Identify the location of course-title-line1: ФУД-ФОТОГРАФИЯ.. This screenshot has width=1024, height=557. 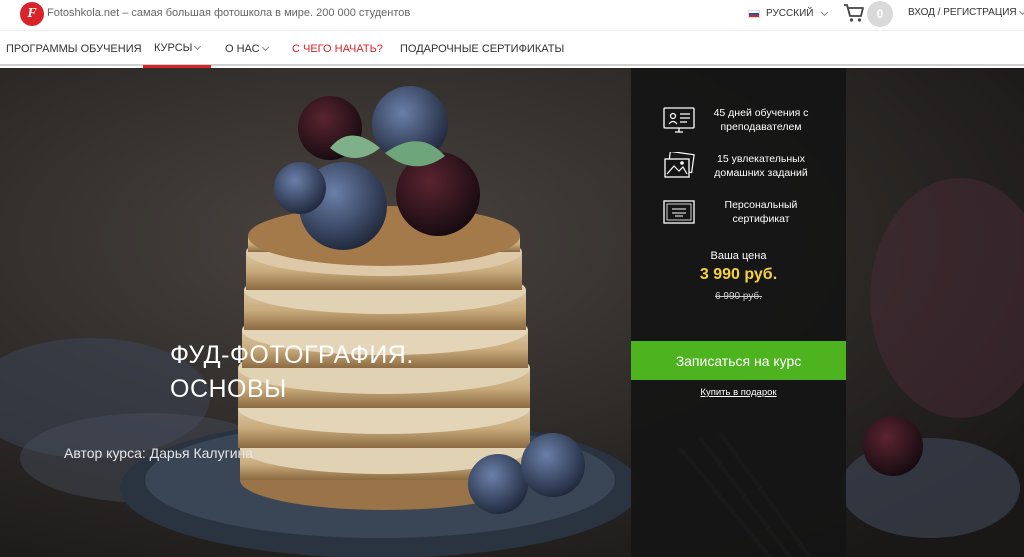
(292, 355).